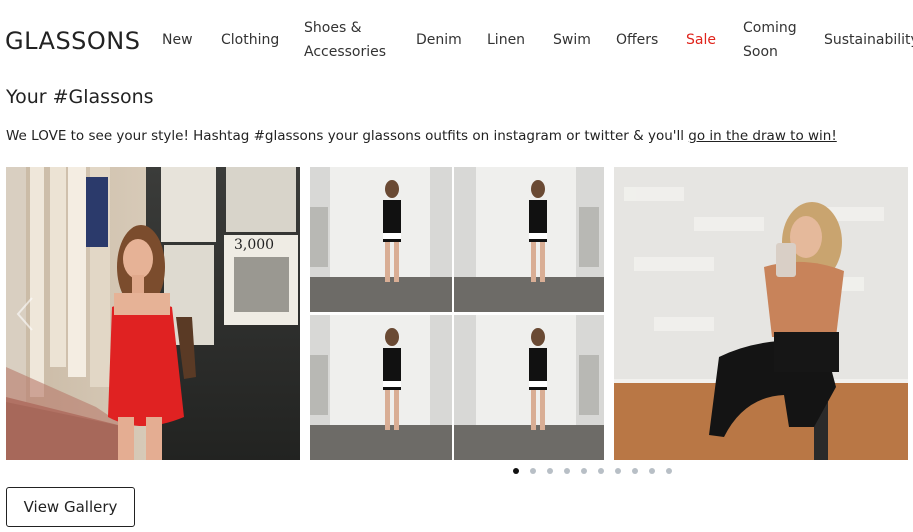 The image size is (913, 532). Describe the element at coordinates (701, 40) in the screenshot. I see `nav-item-sale: Sale` at that location.